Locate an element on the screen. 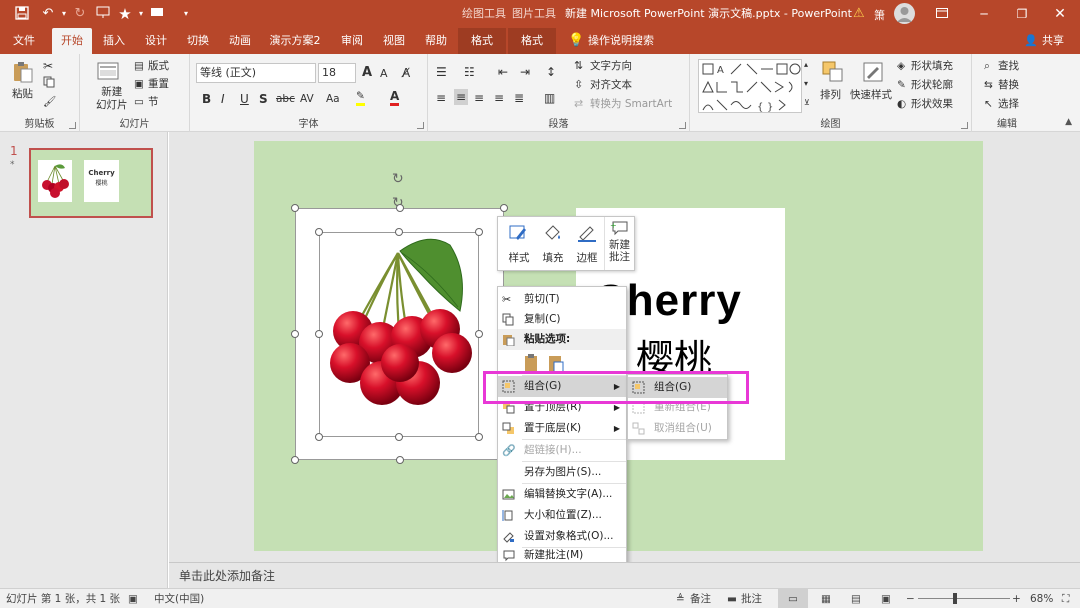 The image size is (1080, 609). comments-button: 批注 is located at coordinates (751, 599).